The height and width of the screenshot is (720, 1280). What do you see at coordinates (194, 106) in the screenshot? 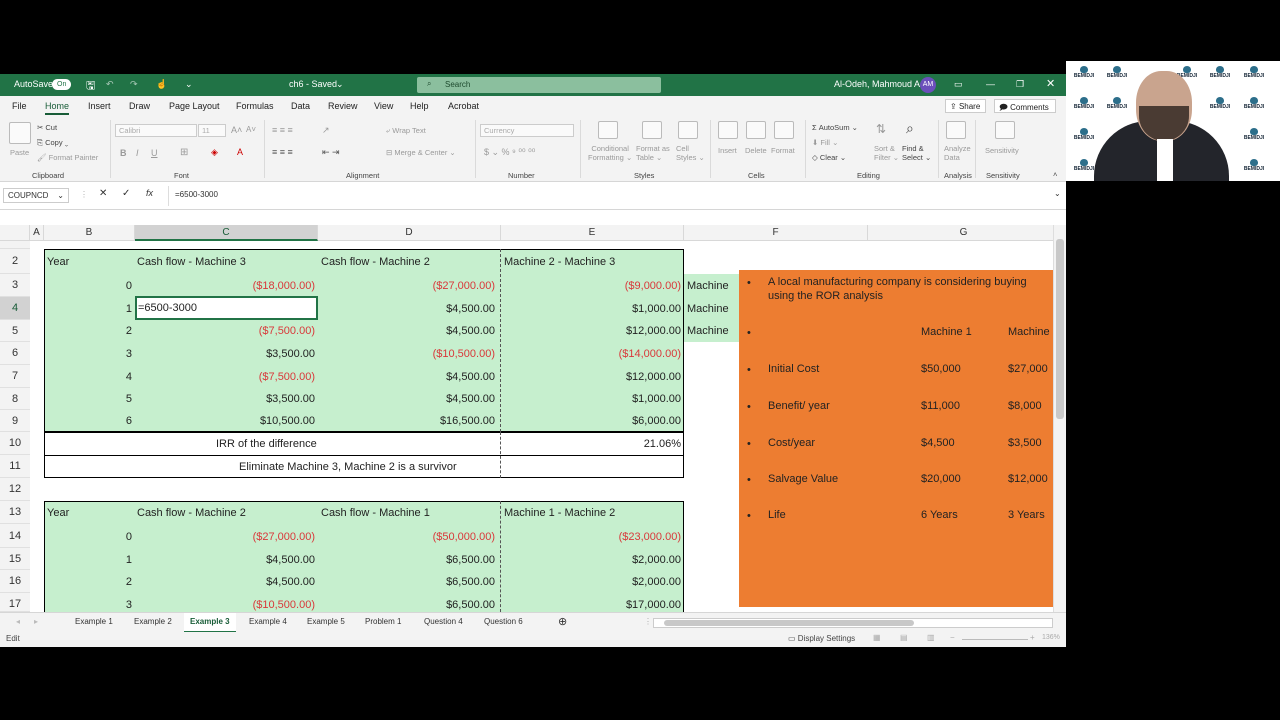
I see `tab-page-layout: Page Layout` at bounding box center [194, 106].